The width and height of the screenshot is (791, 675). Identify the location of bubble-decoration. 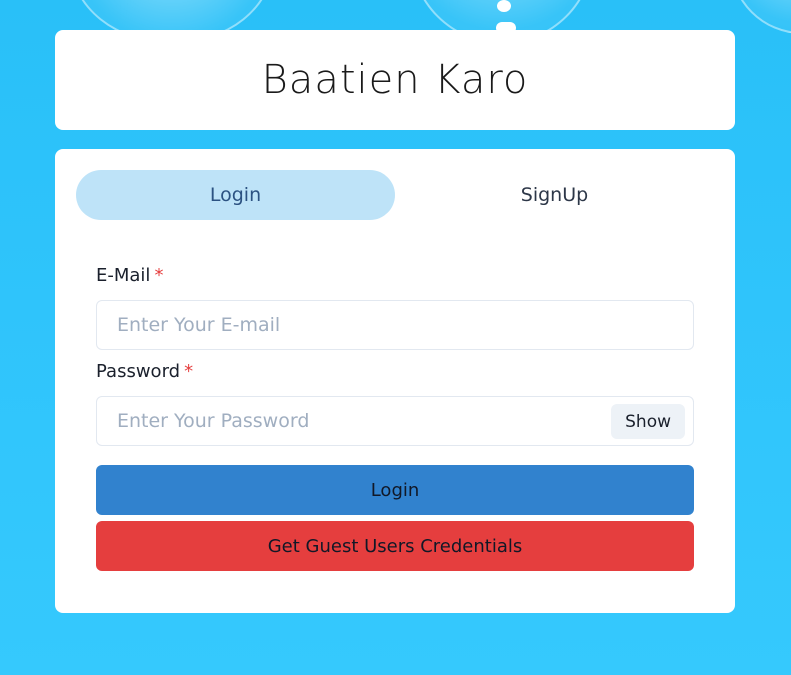
(760, 17).